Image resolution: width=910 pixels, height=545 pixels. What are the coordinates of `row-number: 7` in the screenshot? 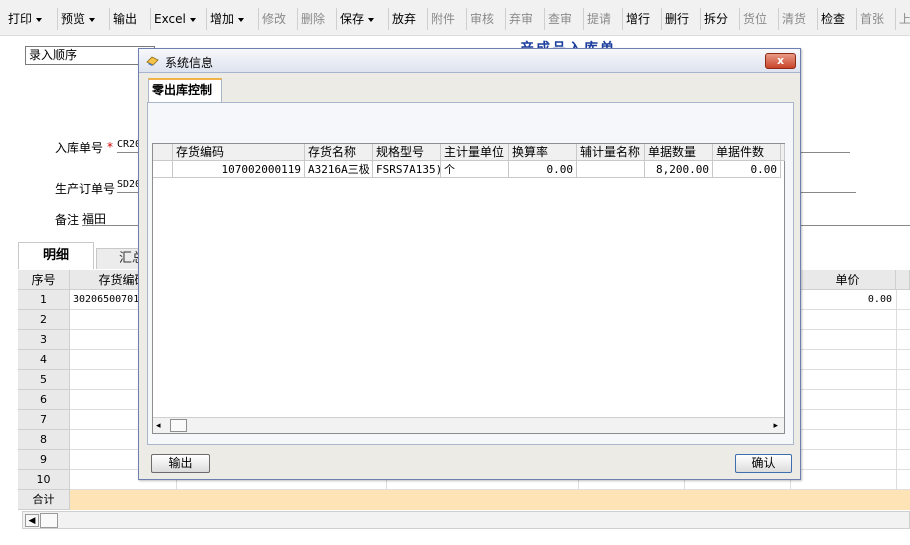 It's located at (44, 420).